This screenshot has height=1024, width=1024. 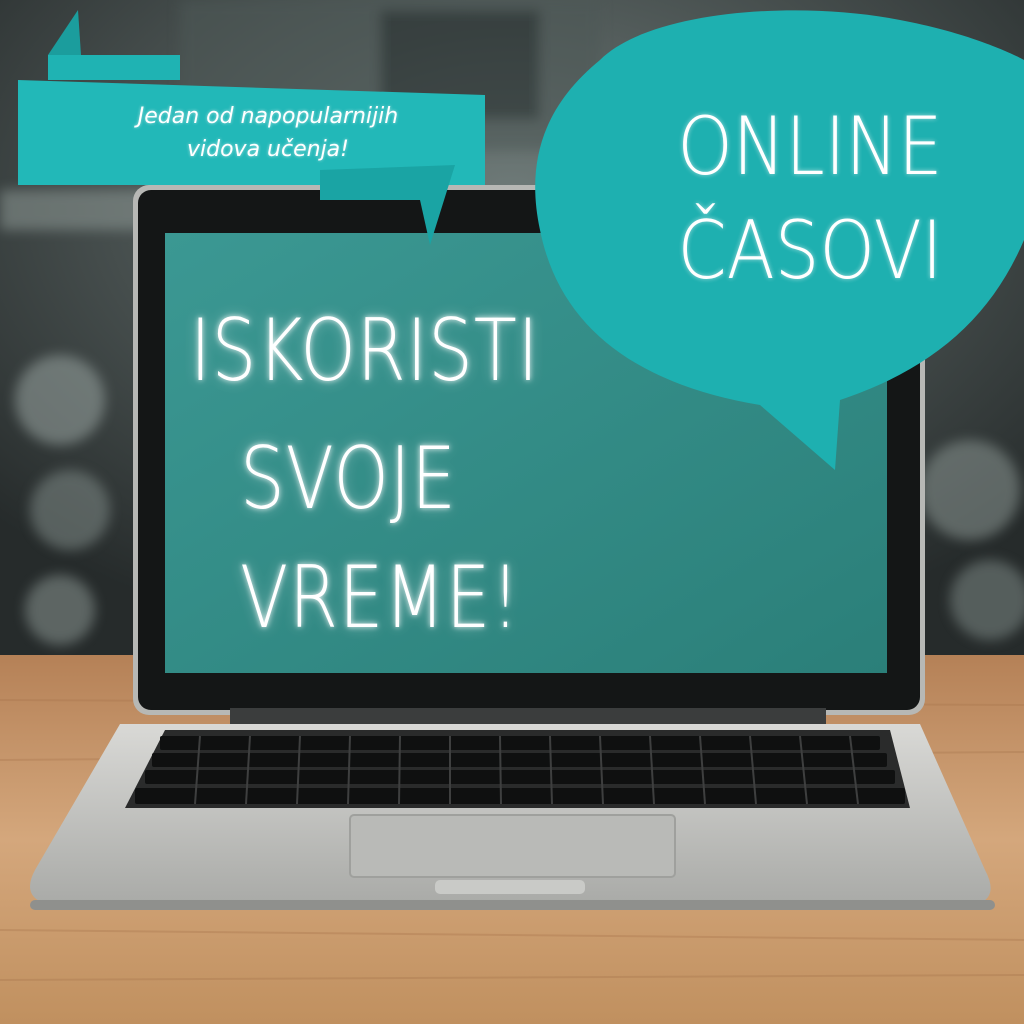 What do you see at coordinates (268, 116) in the screenshot?
I see `banner-line-1: Jedan od napopularnijih` at bounding box center [268, 116].